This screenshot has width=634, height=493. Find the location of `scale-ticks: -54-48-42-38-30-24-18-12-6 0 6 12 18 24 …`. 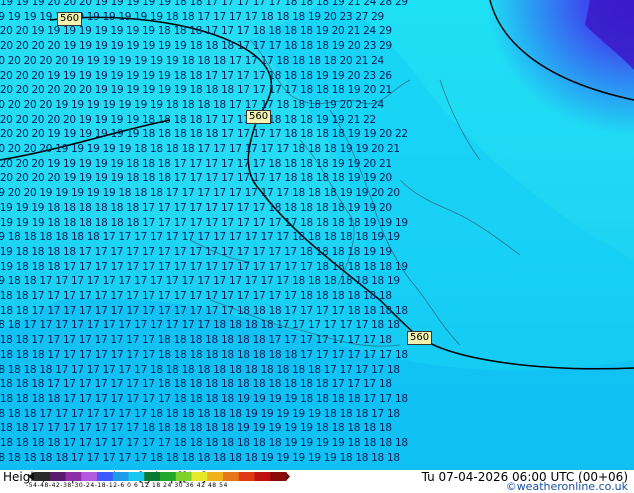

scale-ticks: -54-48-42-38-30-24-18-12-6 0 6 12 18 24 … is located at coordinates (127, 485).